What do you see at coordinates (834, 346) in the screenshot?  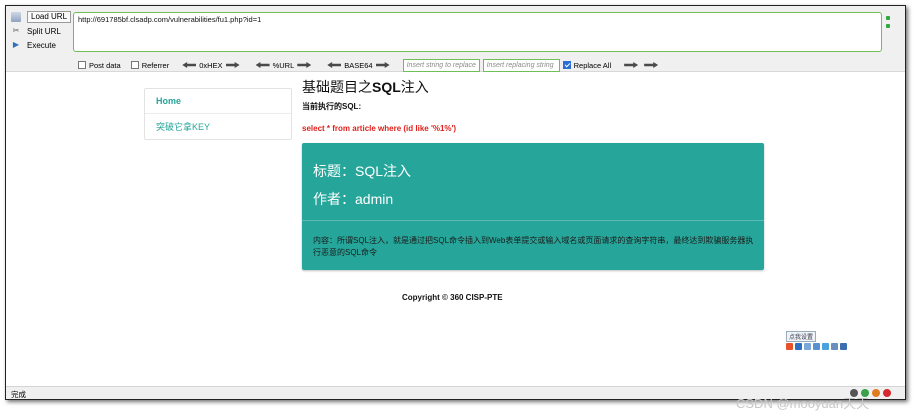 I see `ime-skin-icon` at bounding box center [834, 346].